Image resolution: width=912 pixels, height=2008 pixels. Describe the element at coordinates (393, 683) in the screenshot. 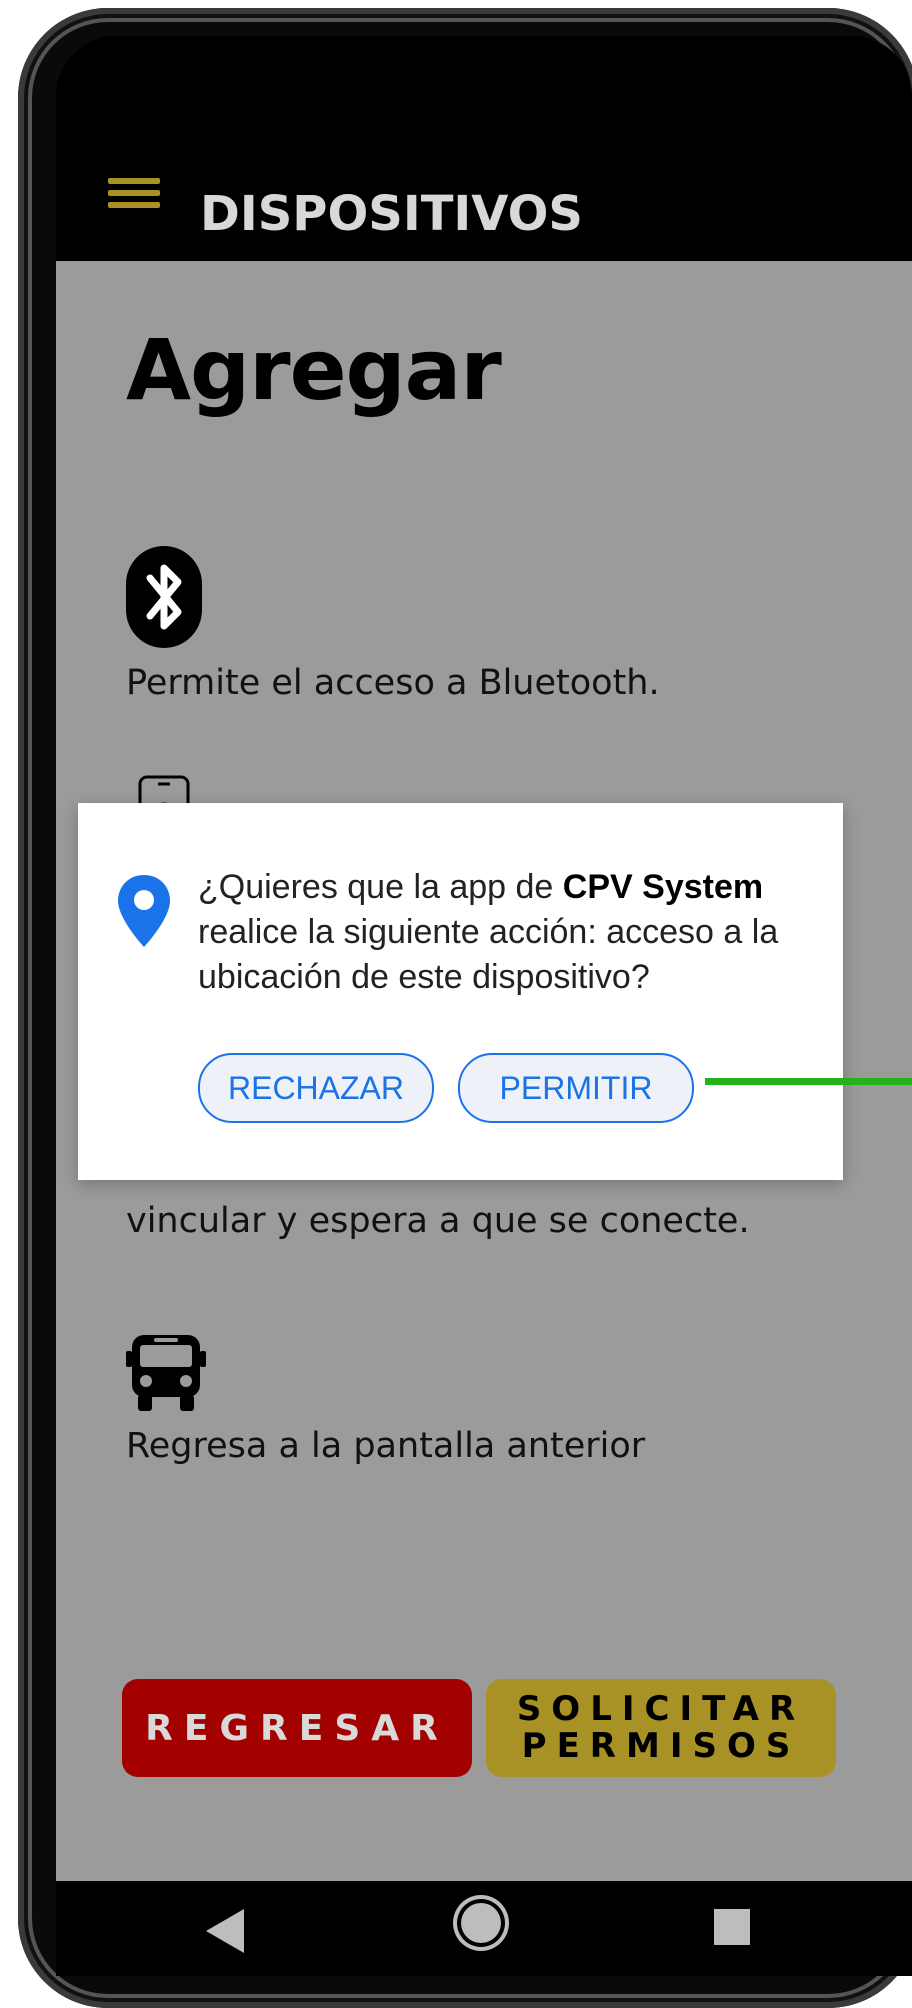

I see `step-text-bluetooth: Permite el acceso a Bluetooth.` at that location.